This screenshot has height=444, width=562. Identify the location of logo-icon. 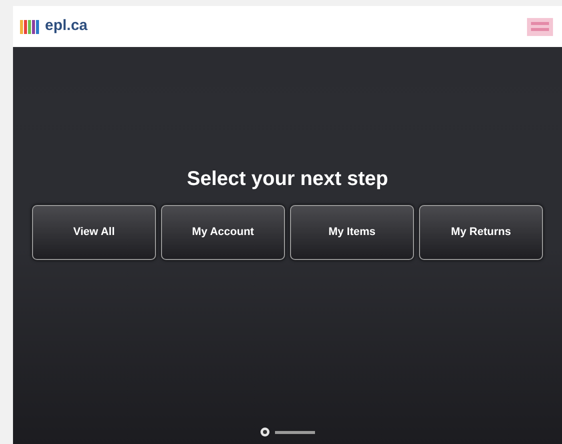
(31, 26).